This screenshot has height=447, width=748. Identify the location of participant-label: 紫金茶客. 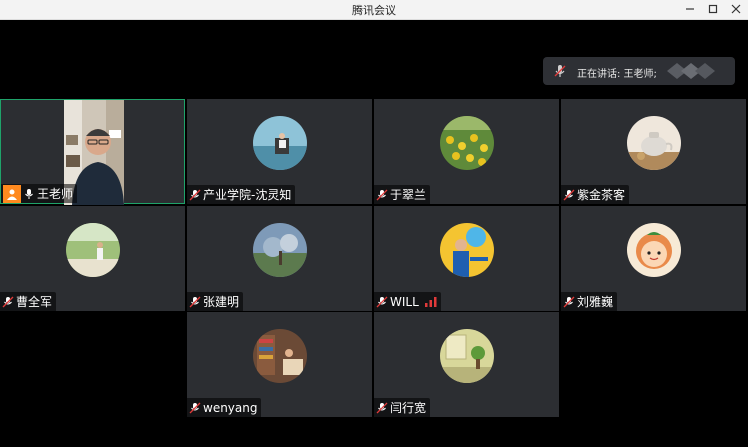
(595, 194).